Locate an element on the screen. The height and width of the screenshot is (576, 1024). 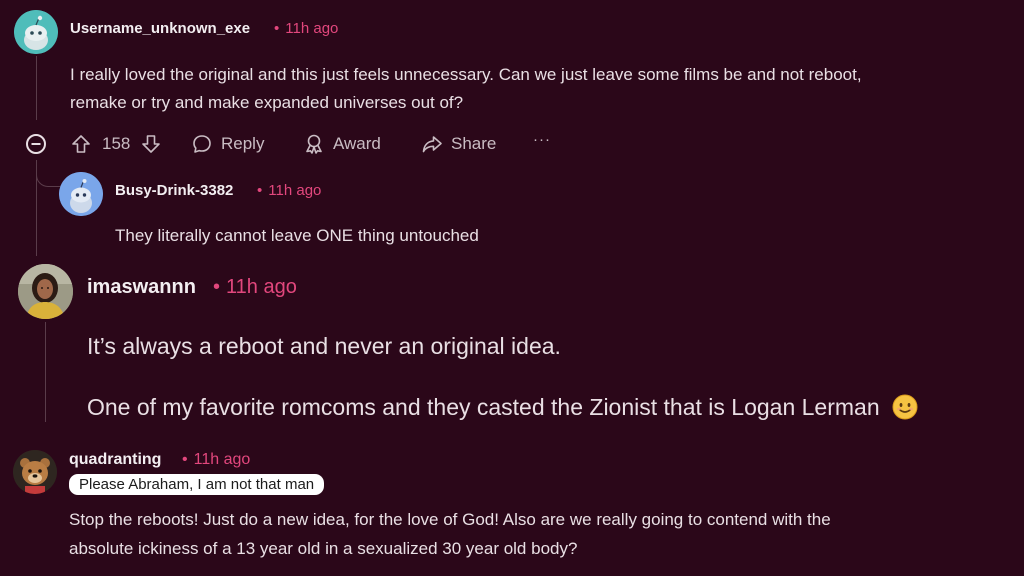
share-label: Share is located at coordinates (474, 143).